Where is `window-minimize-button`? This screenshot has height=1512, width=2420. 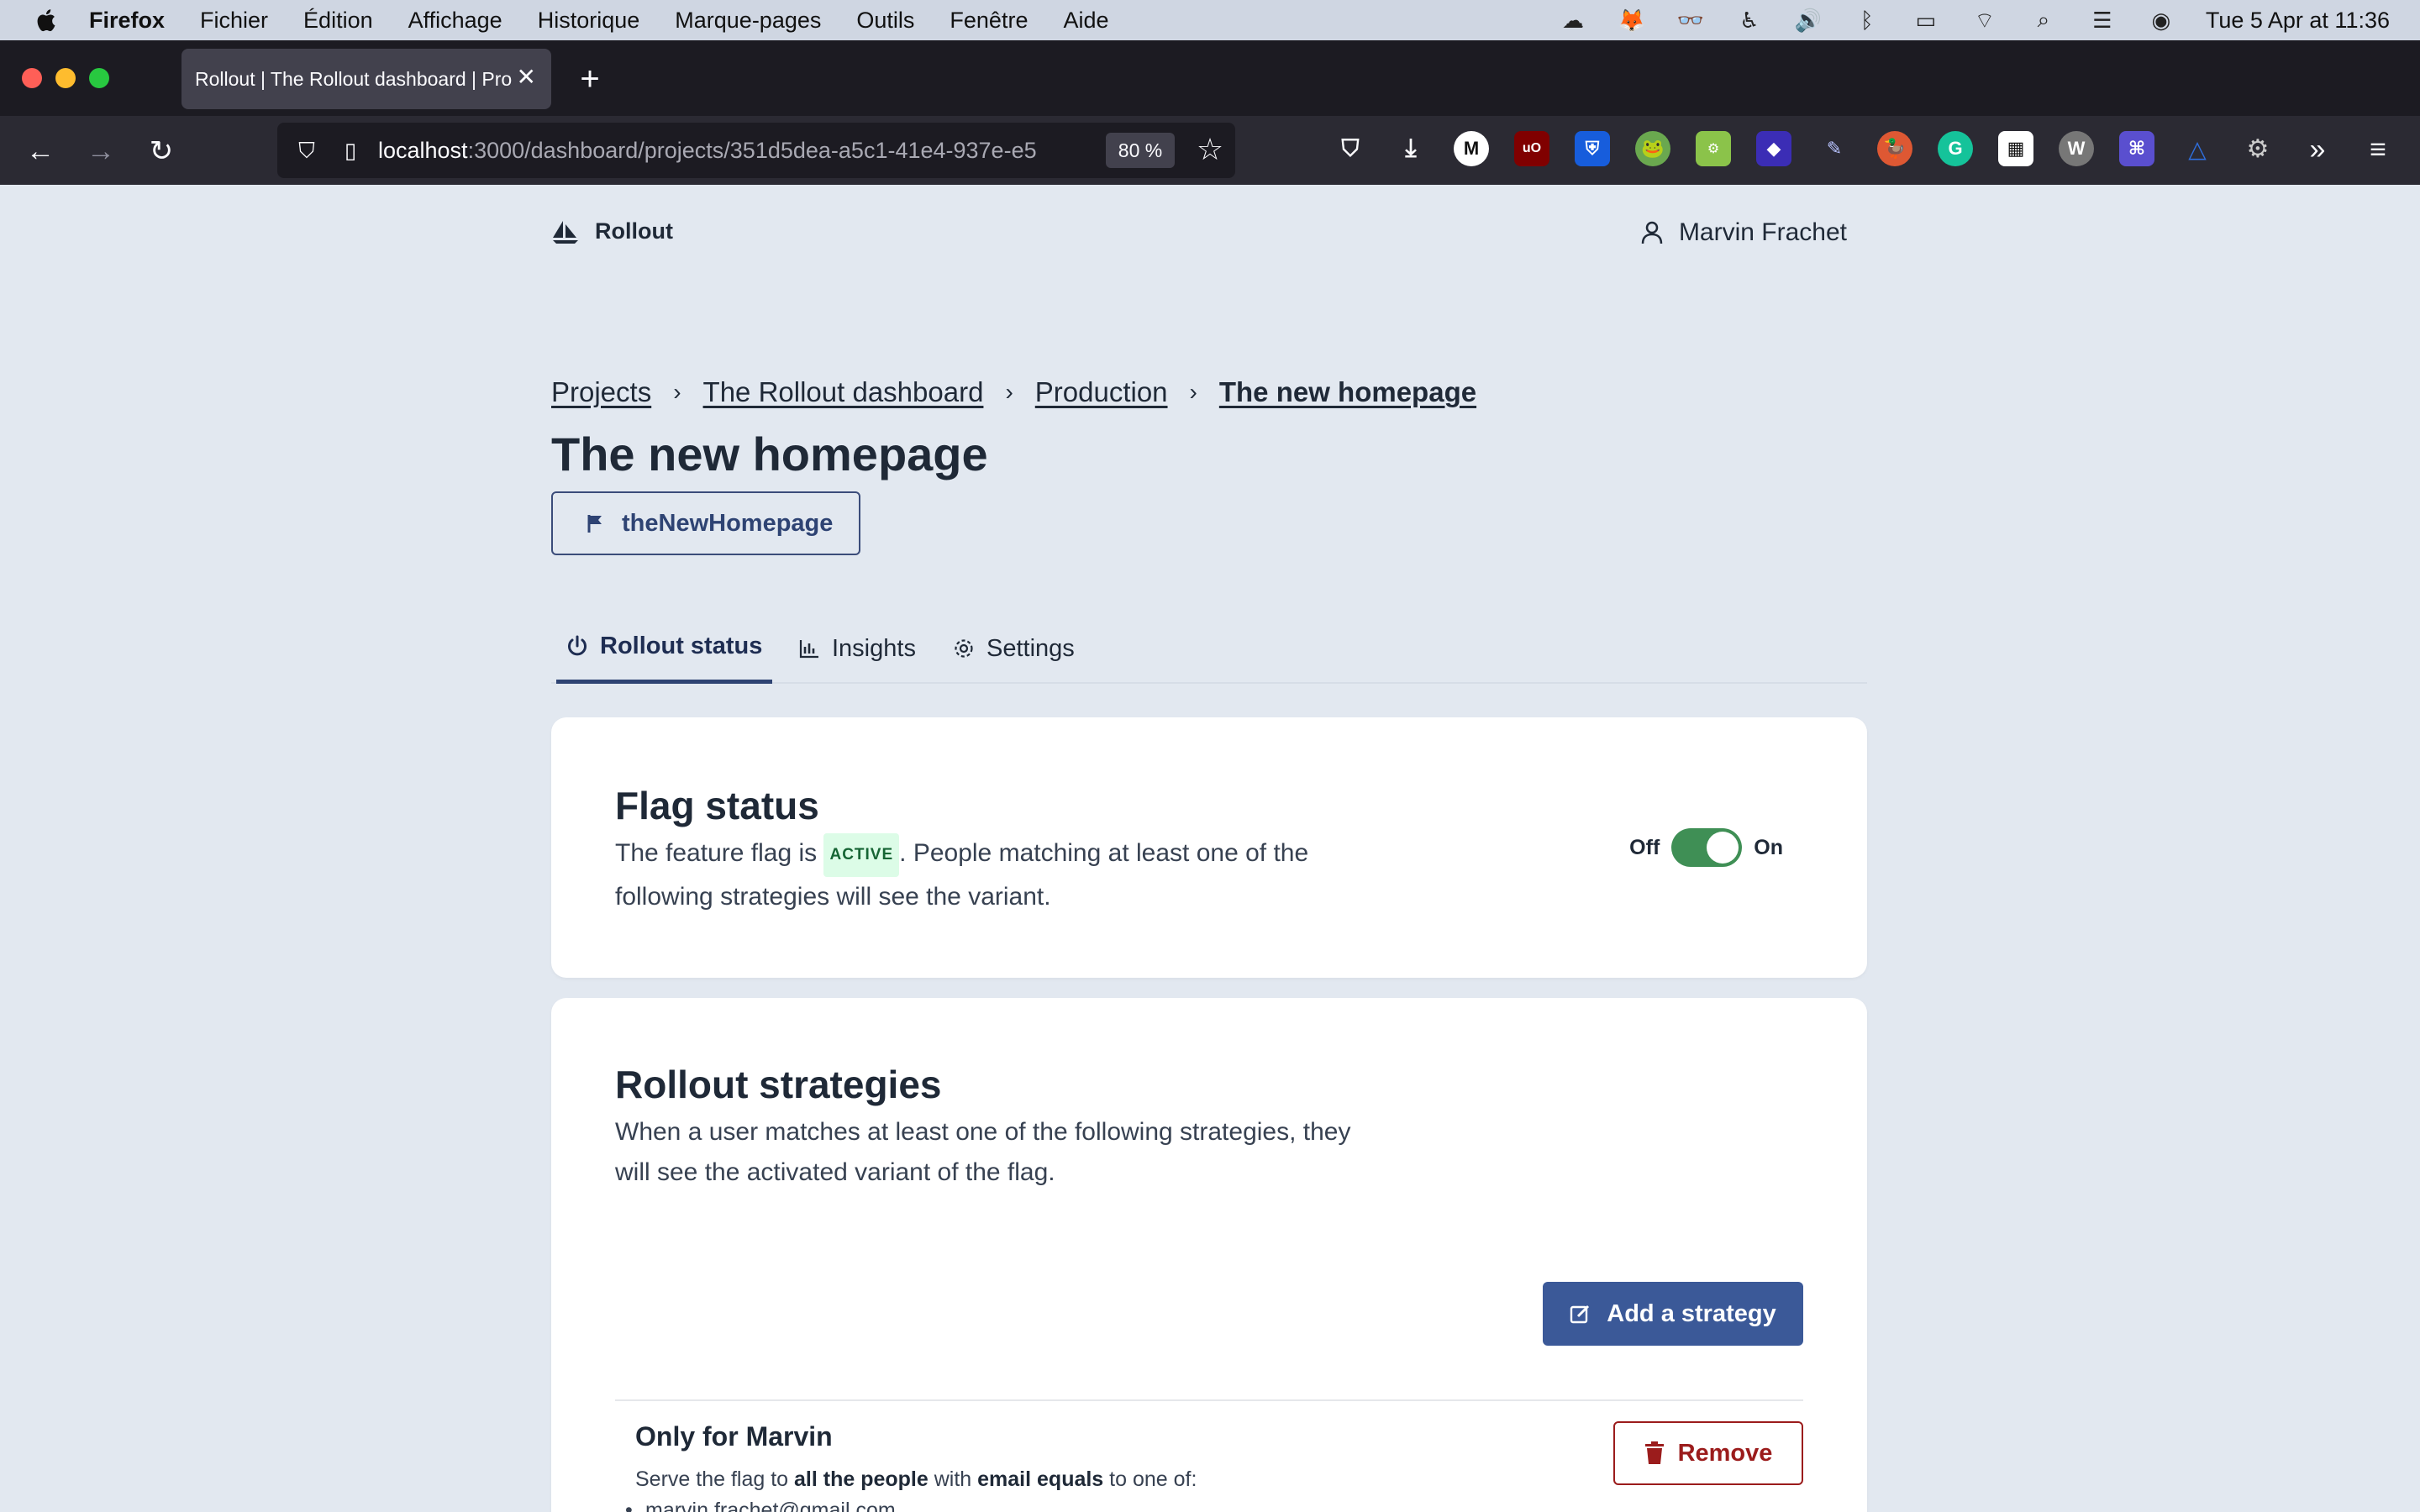 window-minimize-button is located at coordinates (65, 78).